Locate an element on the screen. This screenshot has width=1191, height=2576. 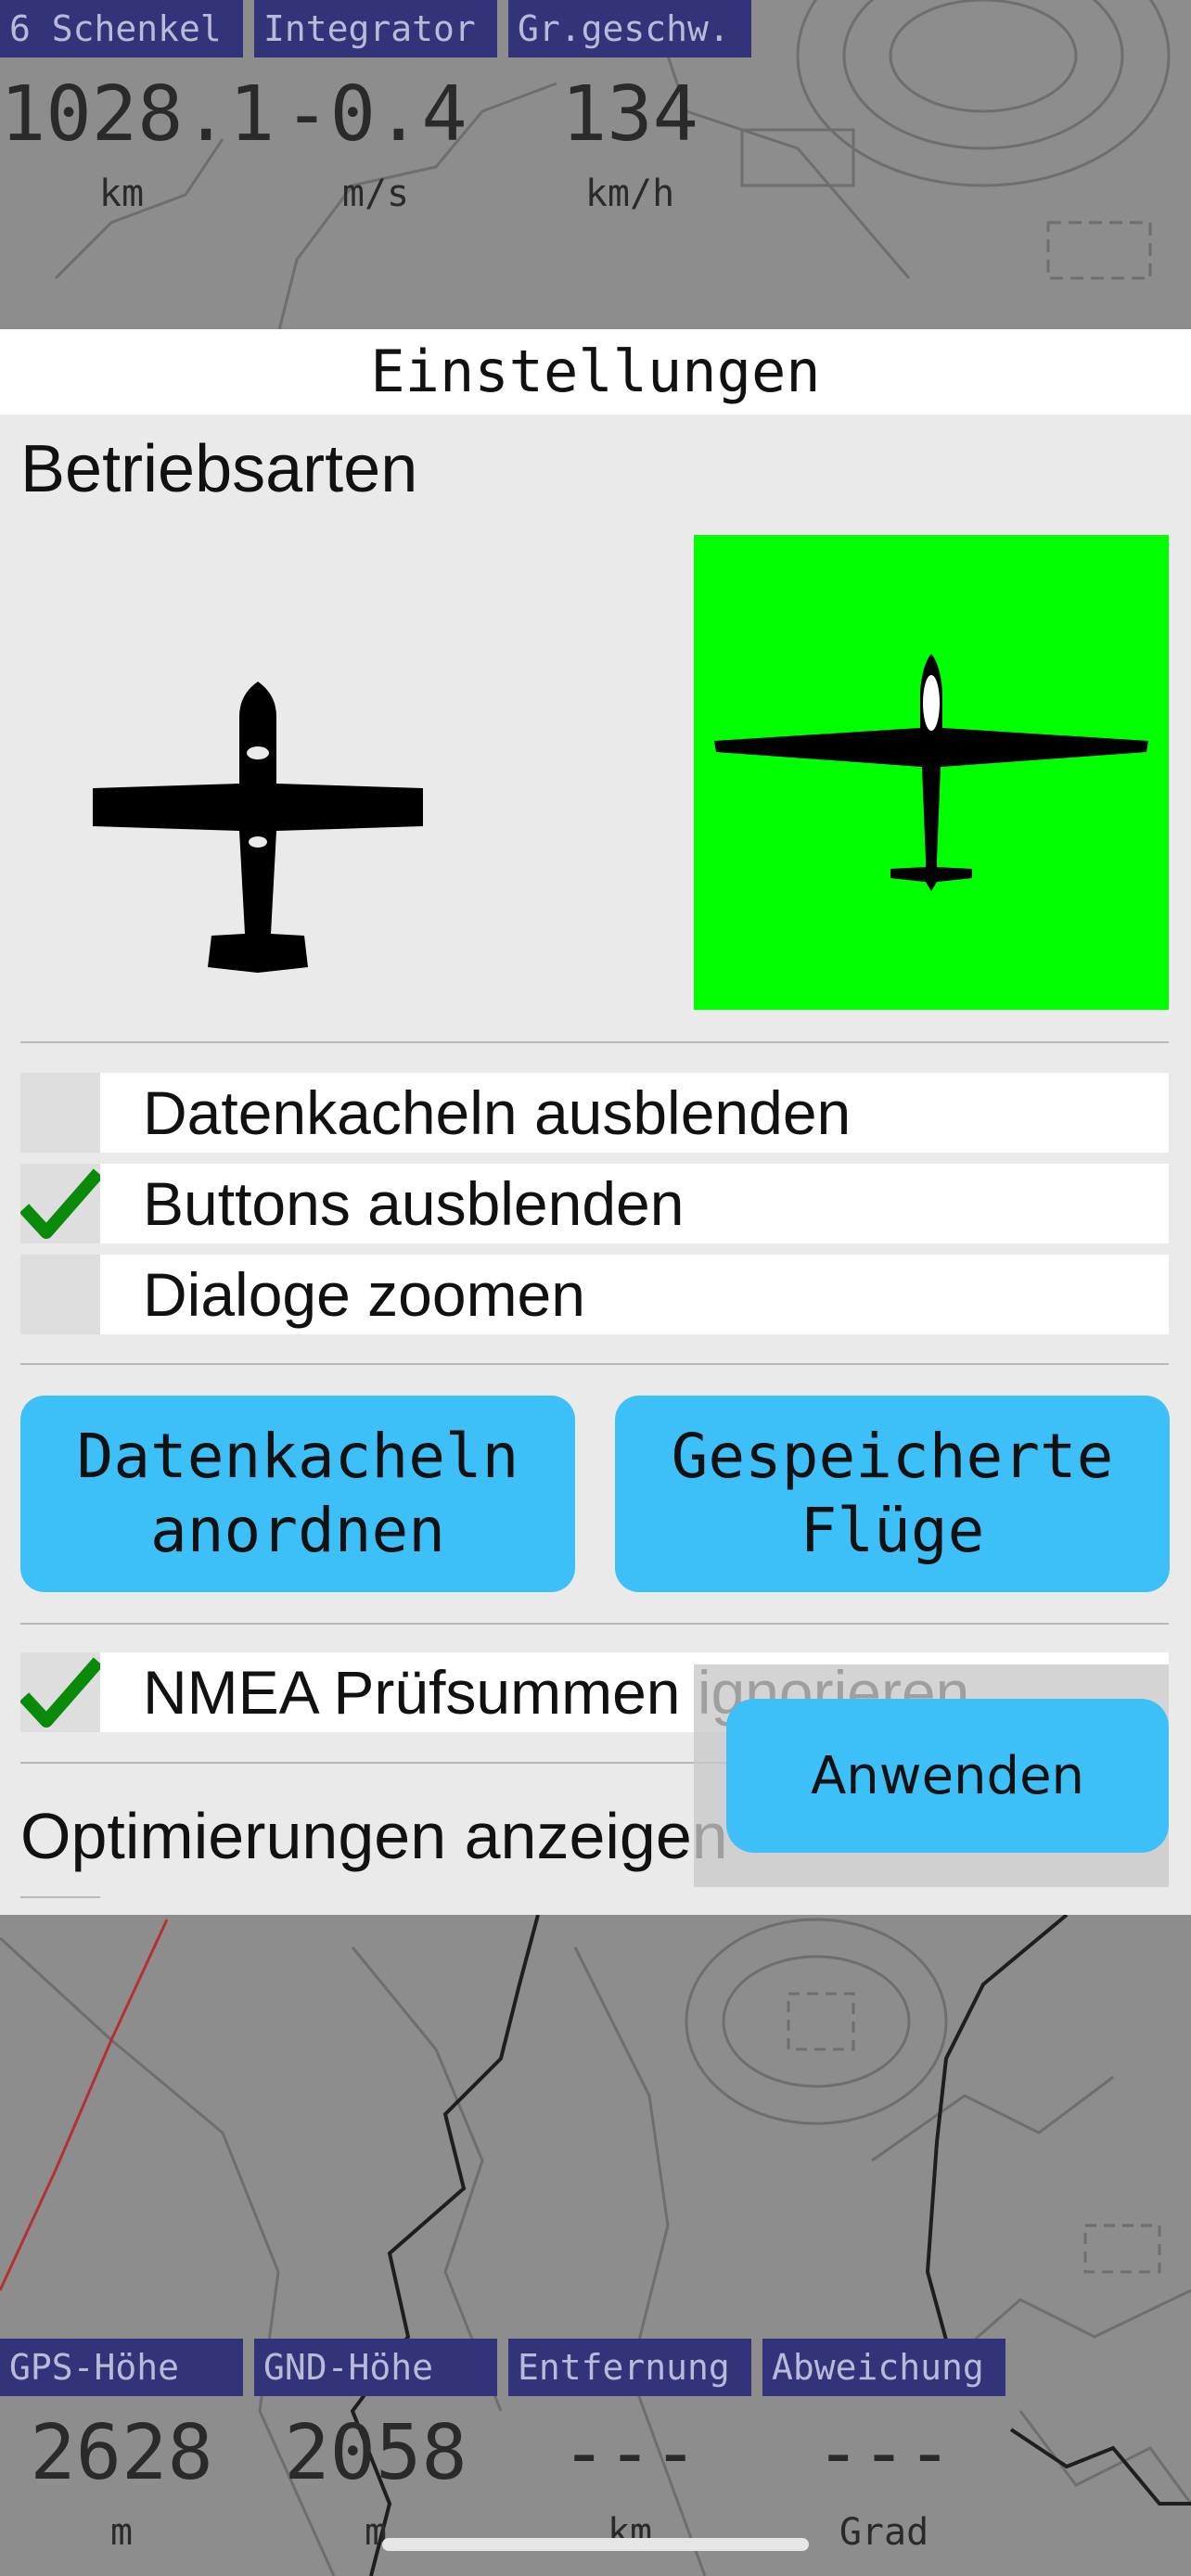
tile-unit: m/s is located at coordinates (375, 193).